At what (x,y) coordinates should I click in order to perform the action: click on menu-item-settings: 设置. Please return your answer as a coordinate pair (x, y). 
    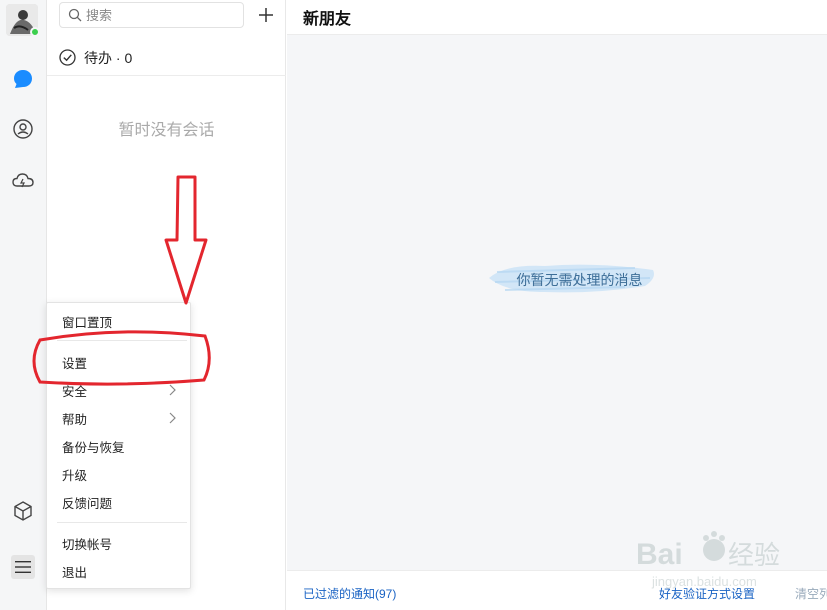
    Looking at the image, I should click on (119, 362).